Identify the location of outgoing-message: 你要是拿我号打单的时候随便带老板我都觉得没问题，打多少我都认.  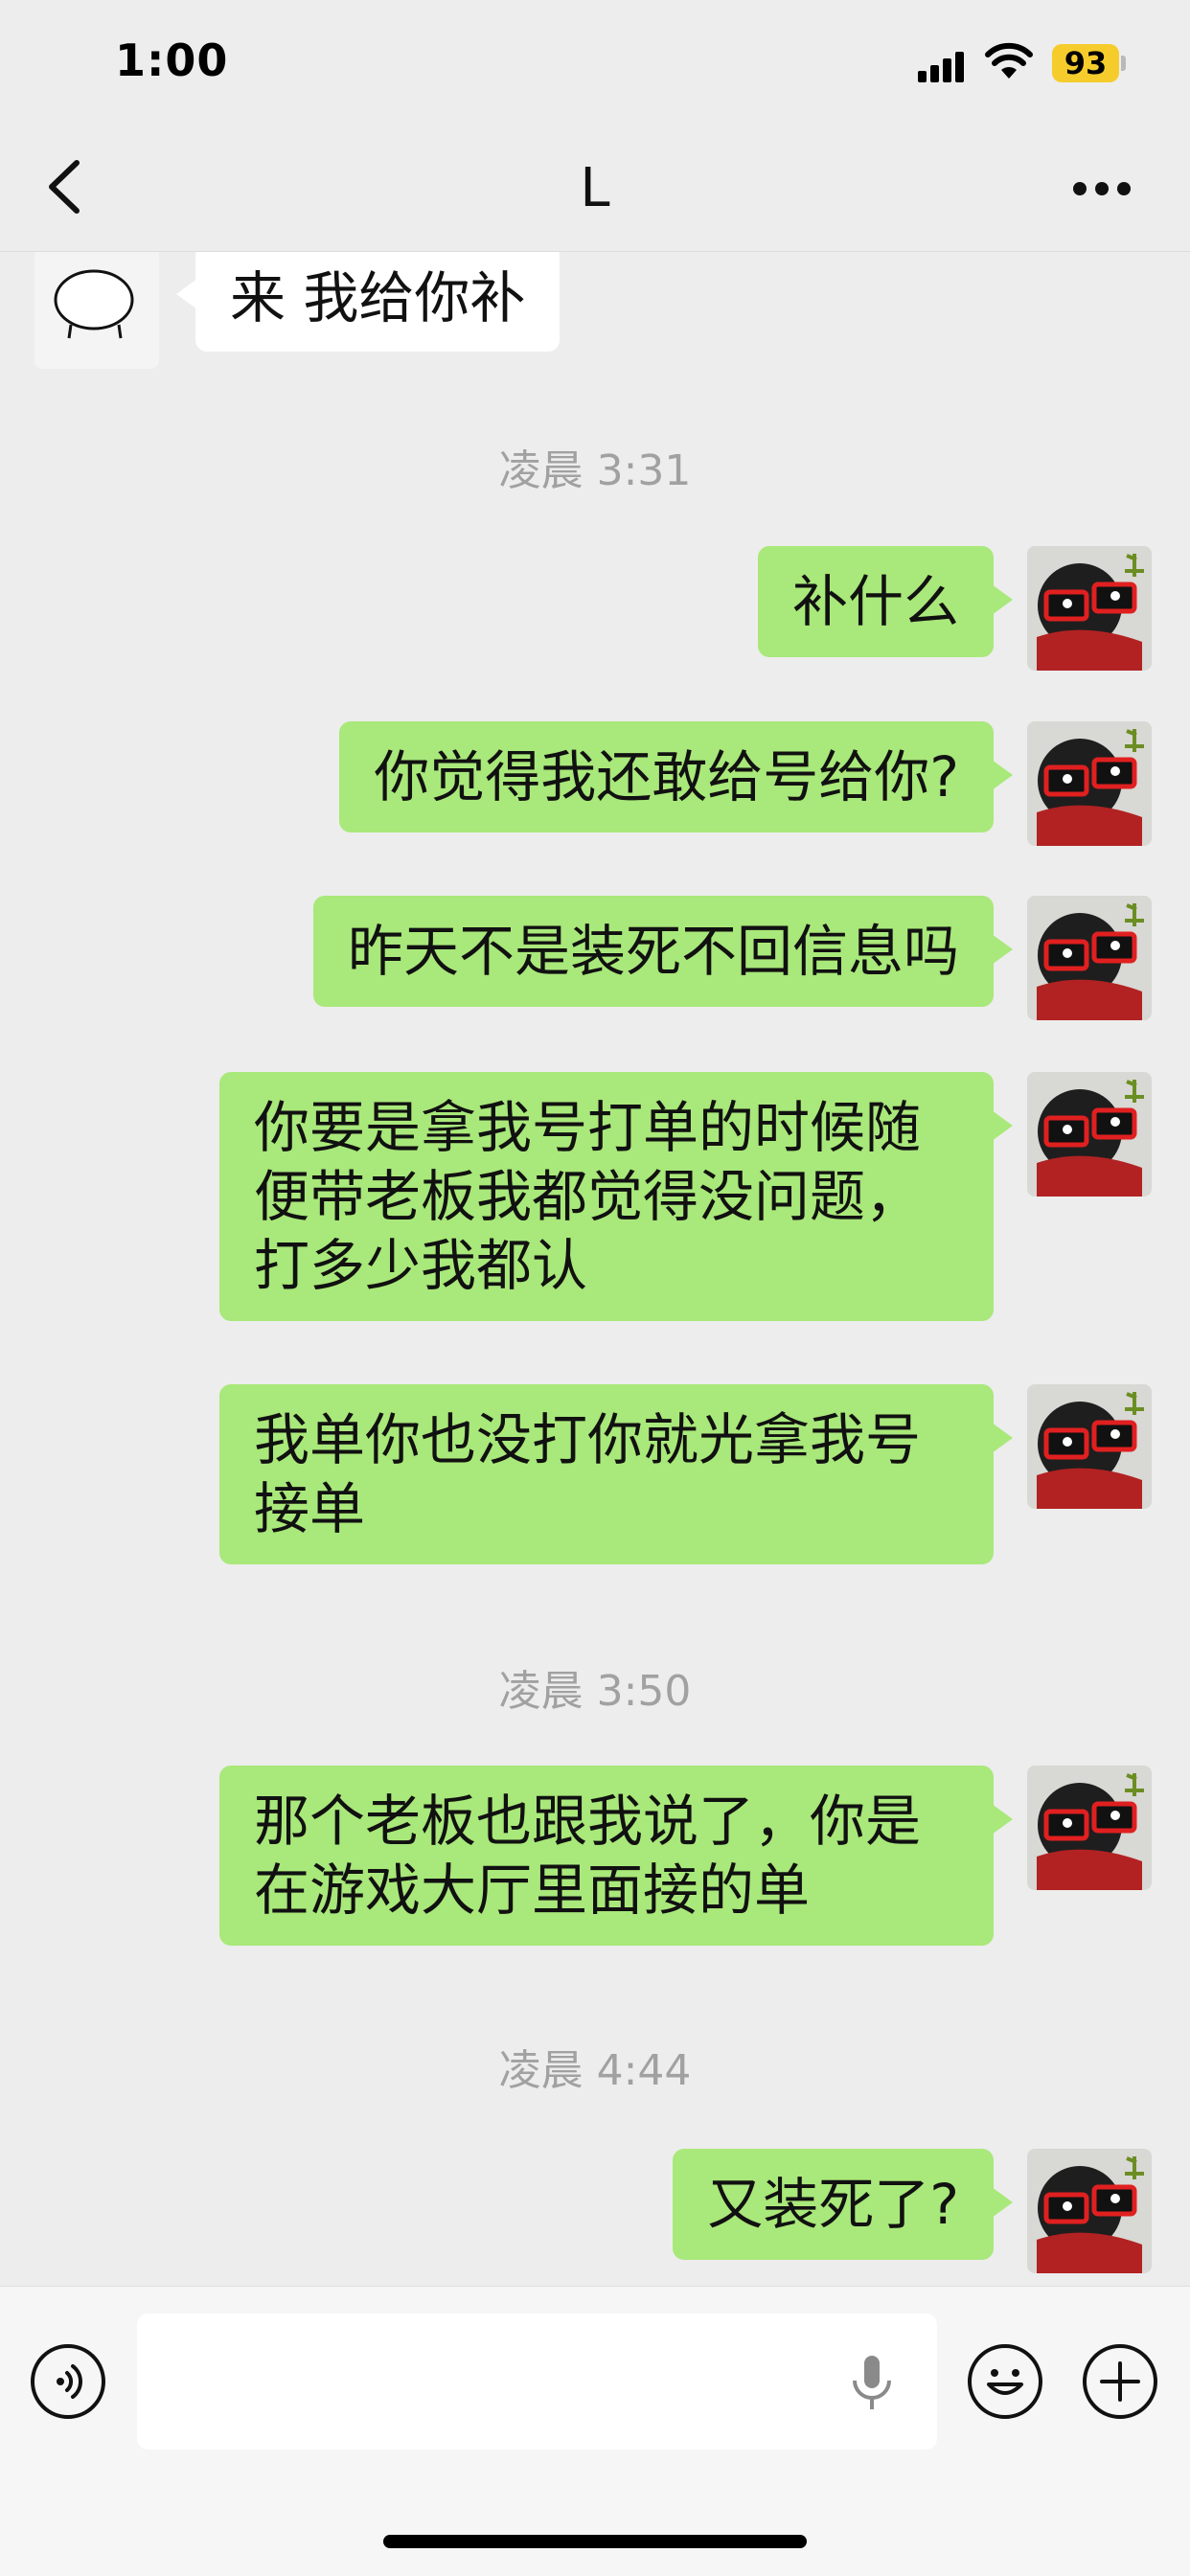
(616, 1196).